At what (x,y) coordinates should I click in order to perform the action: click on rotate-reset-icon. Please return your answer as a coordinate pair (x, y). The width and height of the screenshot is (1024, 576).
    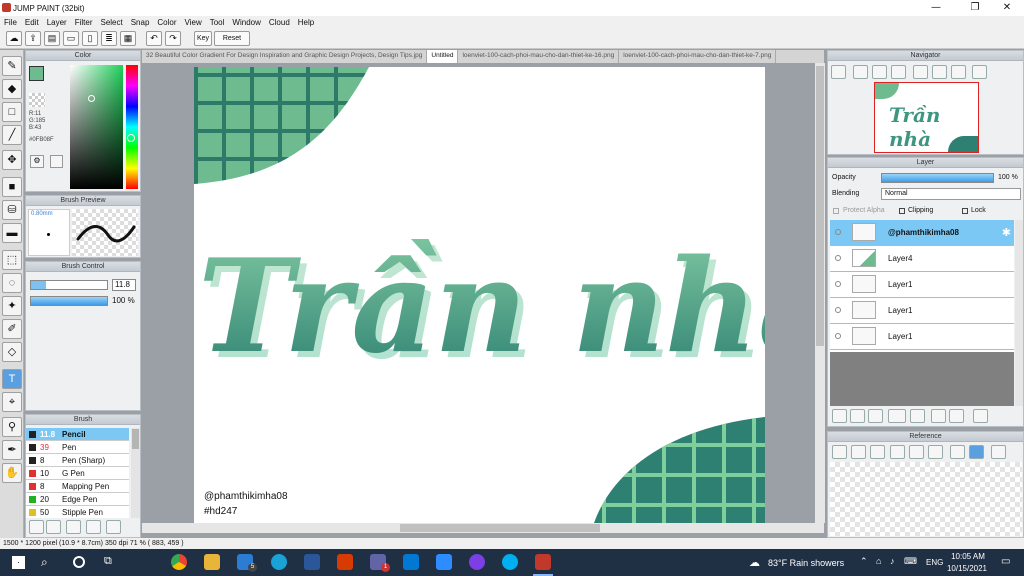
    Looking at the image, I should click on (939, 72).